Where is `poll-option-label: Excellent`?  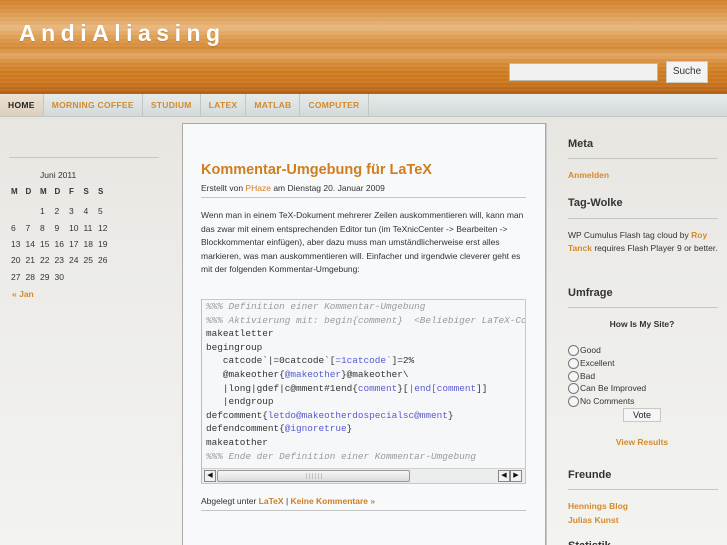
poll-option-label: Excellent is located at coordinates (597, 363).